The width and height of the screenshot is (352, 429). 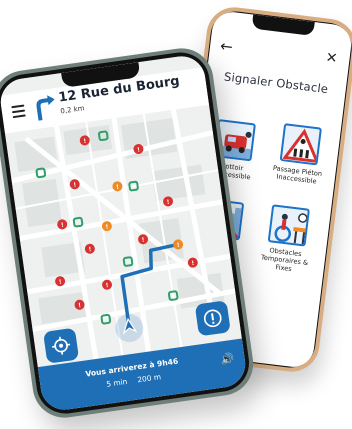 I want to click on menu-icon, so click(x=18, y=113).